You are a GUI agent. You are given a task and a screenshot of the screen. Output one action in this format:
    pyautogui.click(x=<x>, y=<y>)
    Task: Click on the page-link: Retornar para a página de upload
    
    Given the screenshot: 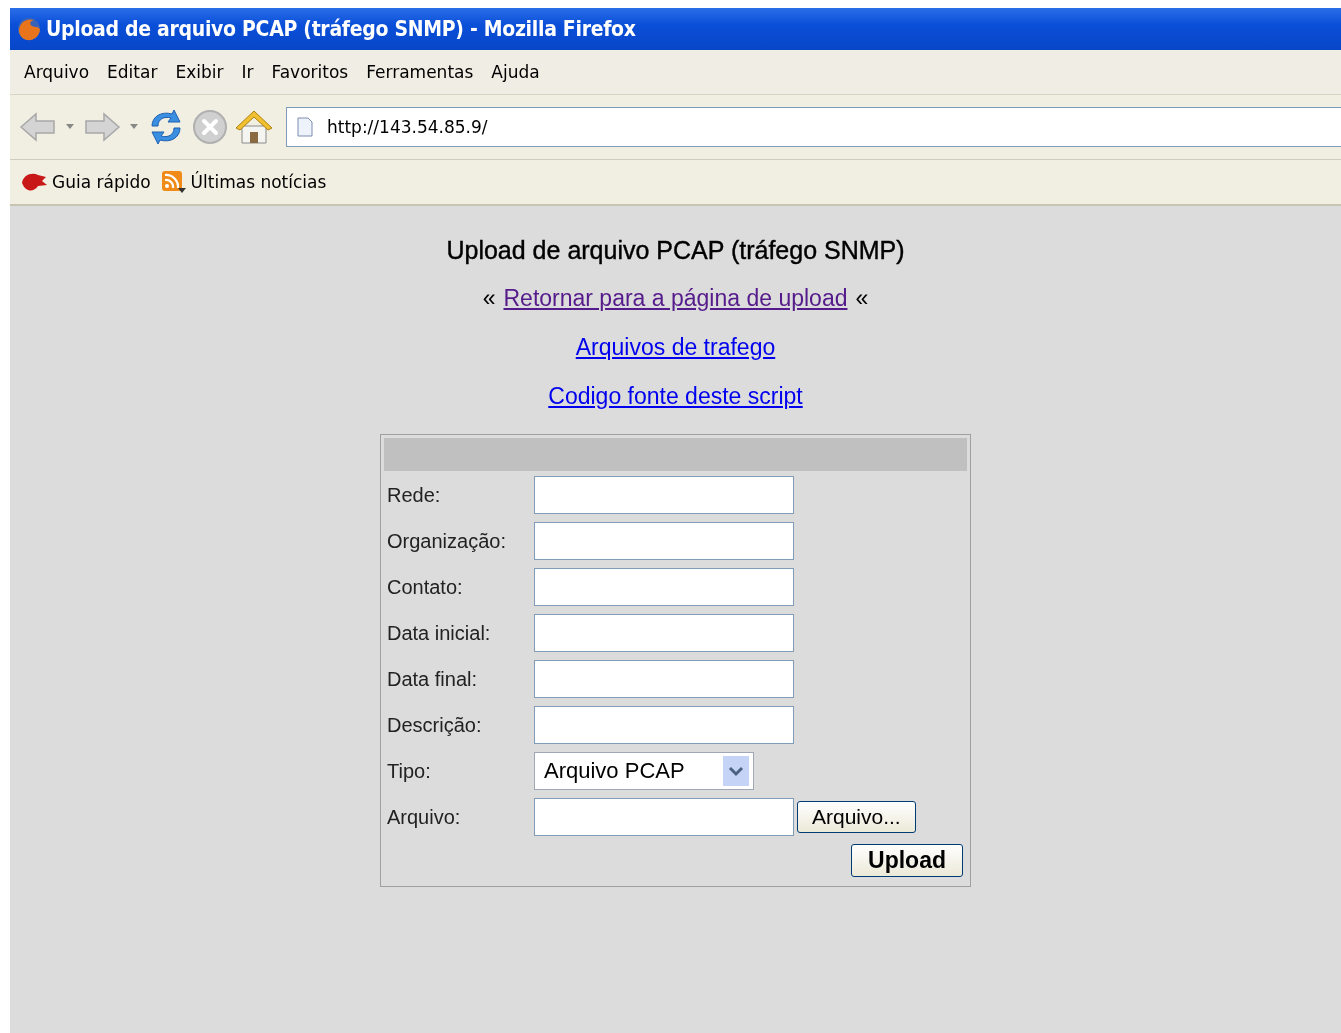 What is the action you would take?
    pyautogui.click(x=675, y=298)
    